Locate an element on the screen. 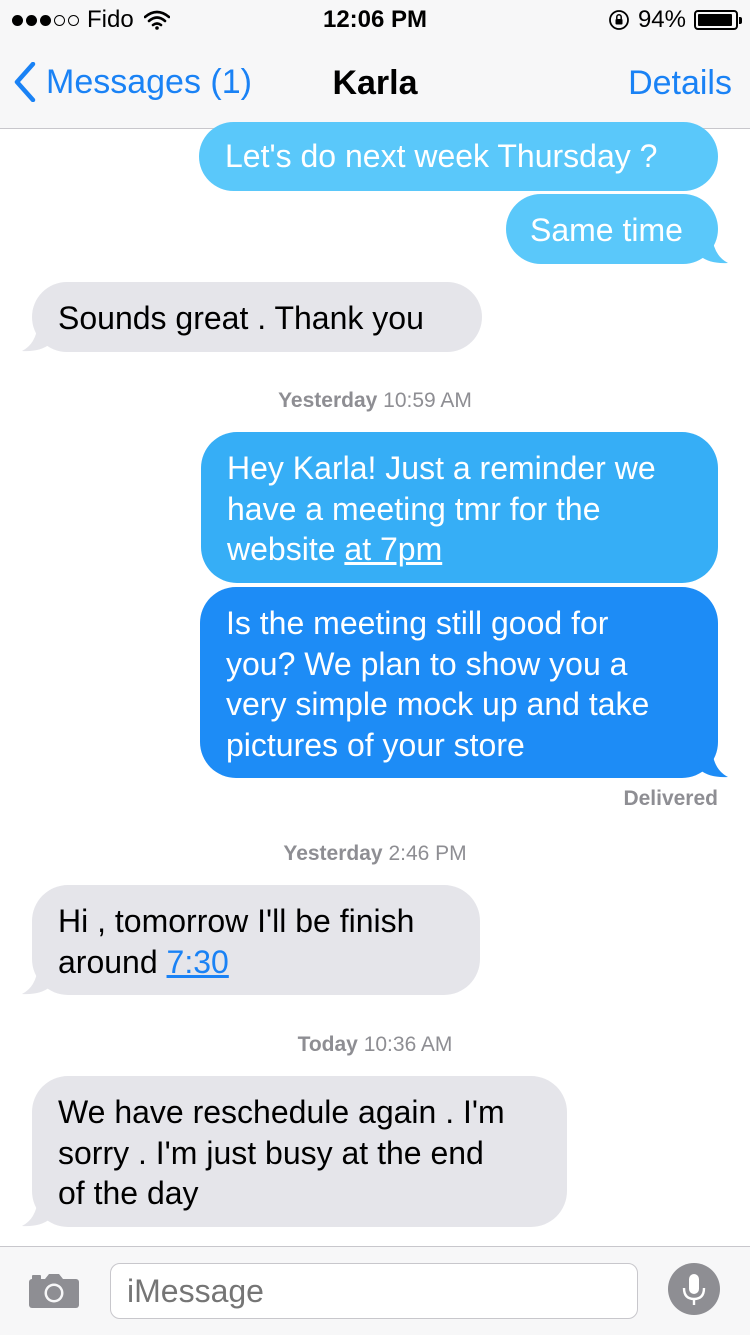 The height and width of the screenshot is (1335, 750). outgoing-message: Same time is located at coordinates (612, 229).